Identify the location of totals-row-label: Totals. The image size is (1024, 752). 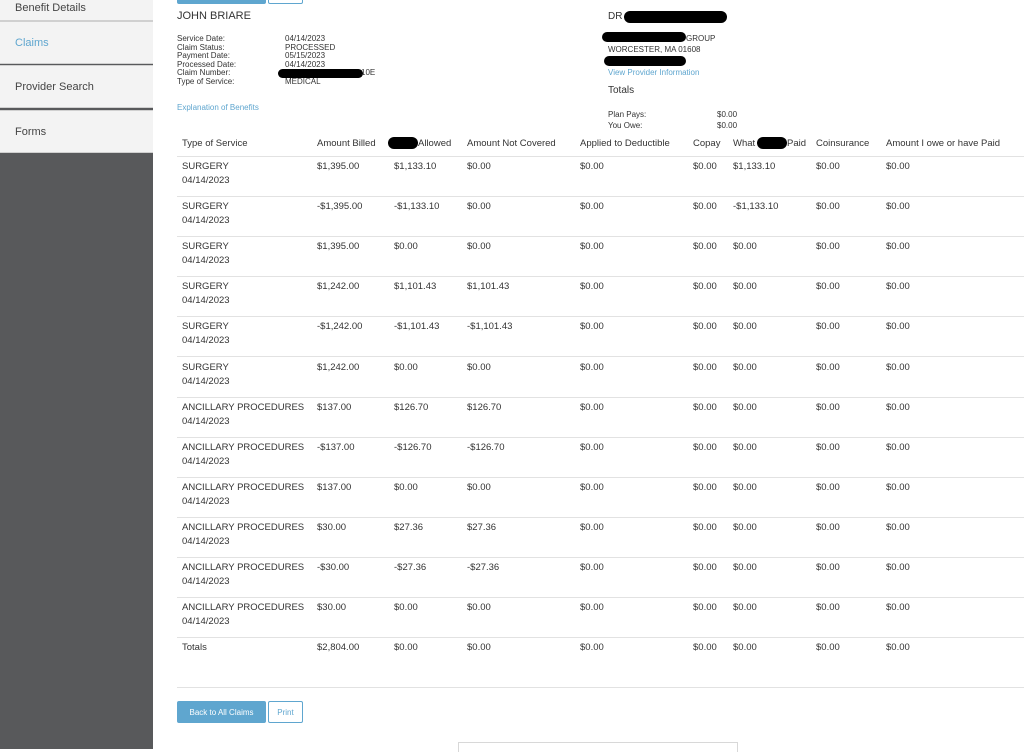
(194, 648).